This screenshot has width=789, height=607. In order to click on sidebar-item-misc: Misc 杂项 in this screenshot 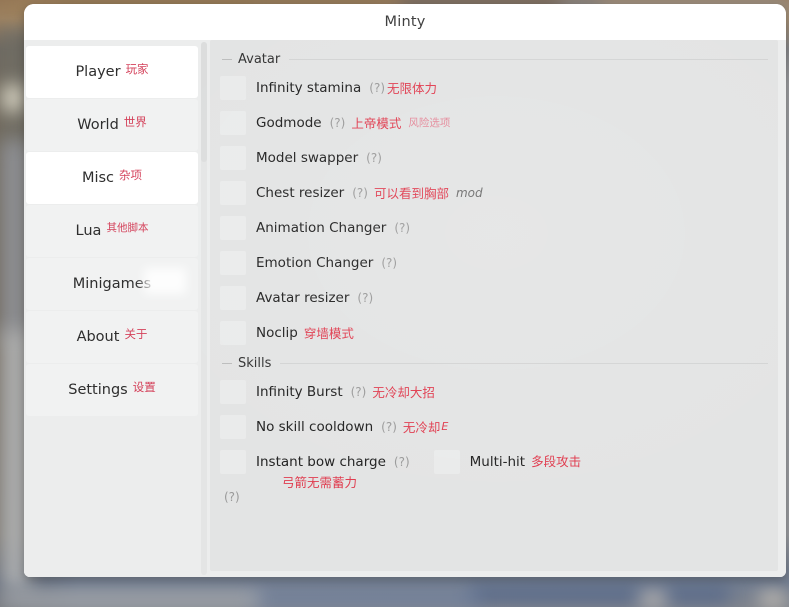, I will do `click(112, 178)`.